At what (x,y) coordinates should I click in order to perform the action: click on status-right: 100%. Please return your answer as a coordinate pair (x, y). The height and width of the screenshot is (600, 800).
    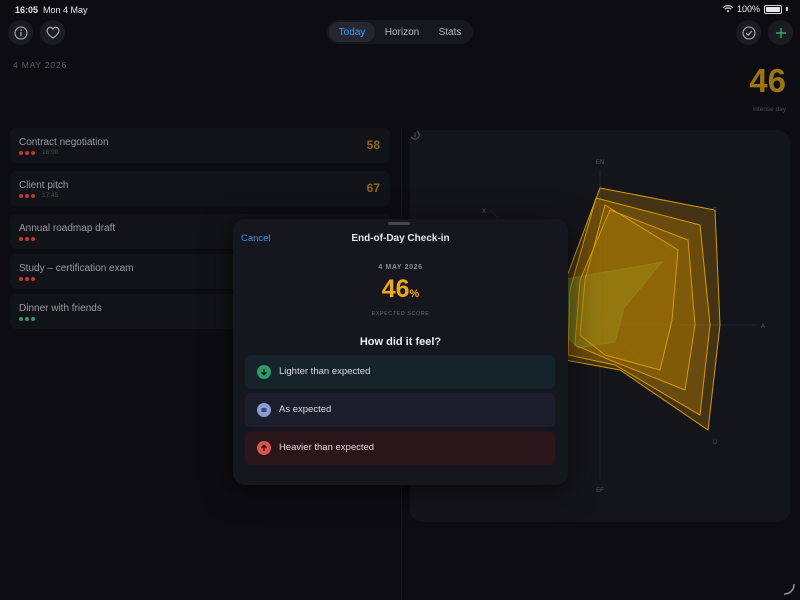
    Looking at the image, I should click on (755, 9).